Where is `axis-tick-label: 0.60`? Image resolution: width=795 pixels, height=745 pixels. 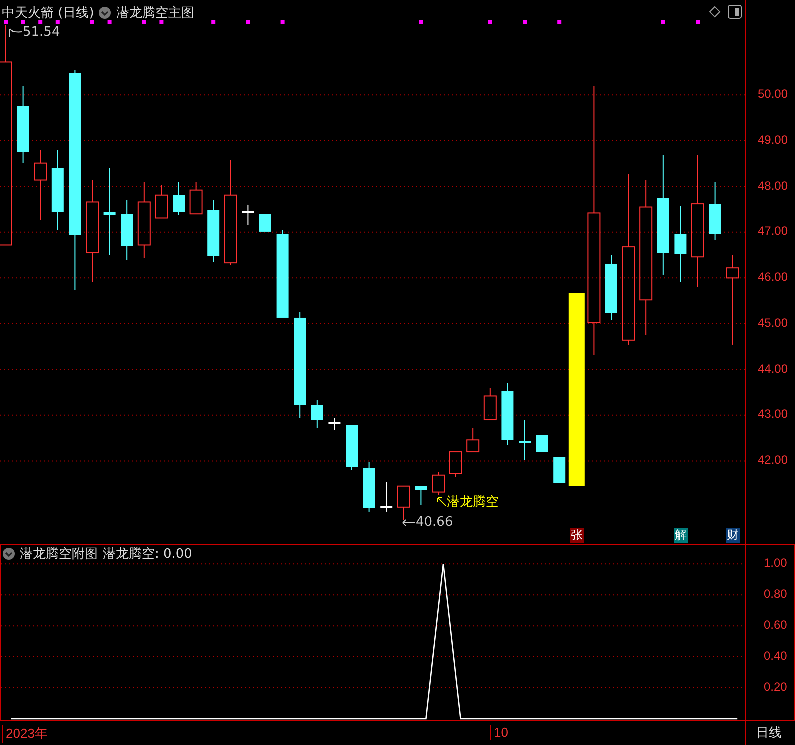
axis-tick-label: 0.60 is located at coordinates (776, 625).